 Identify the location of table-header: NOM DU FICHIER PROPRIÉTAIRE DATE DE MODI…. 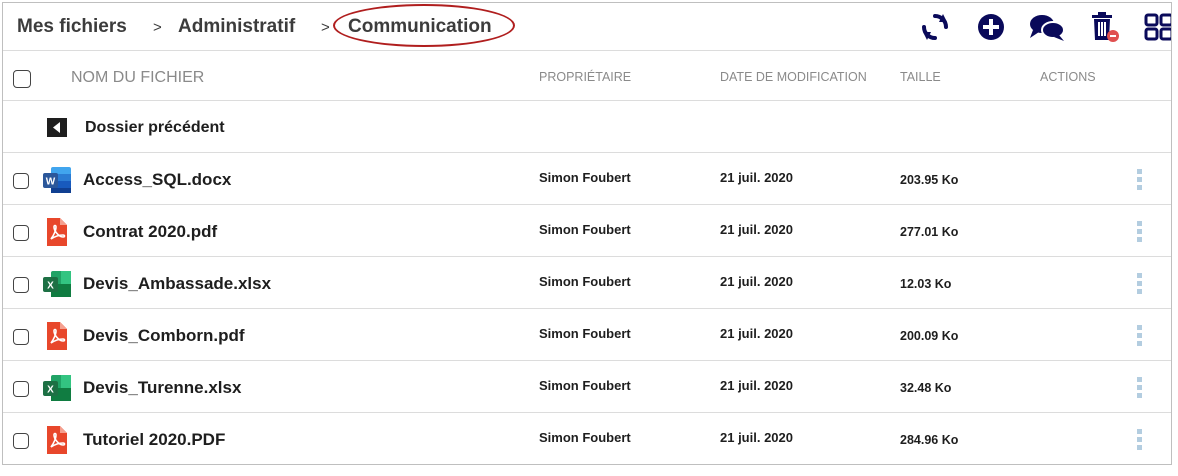
(587, 76).